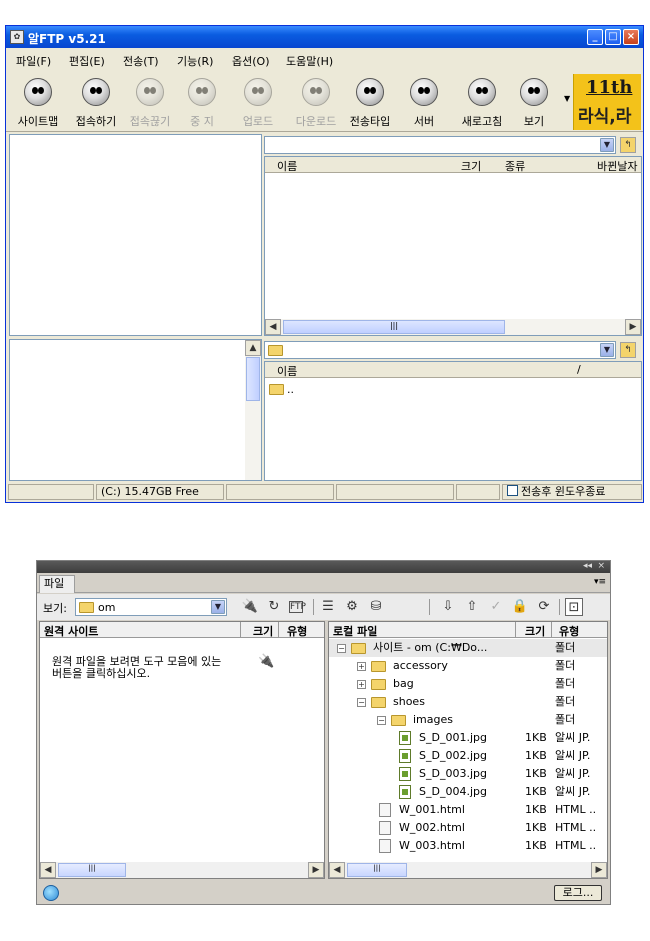 This screenshot has height=941, width=650. Describe the element at coordinates (468, 774) in the screenshot. I see `table-row: S_D_003.jpg 1KB 알씨 JP.` at that location.